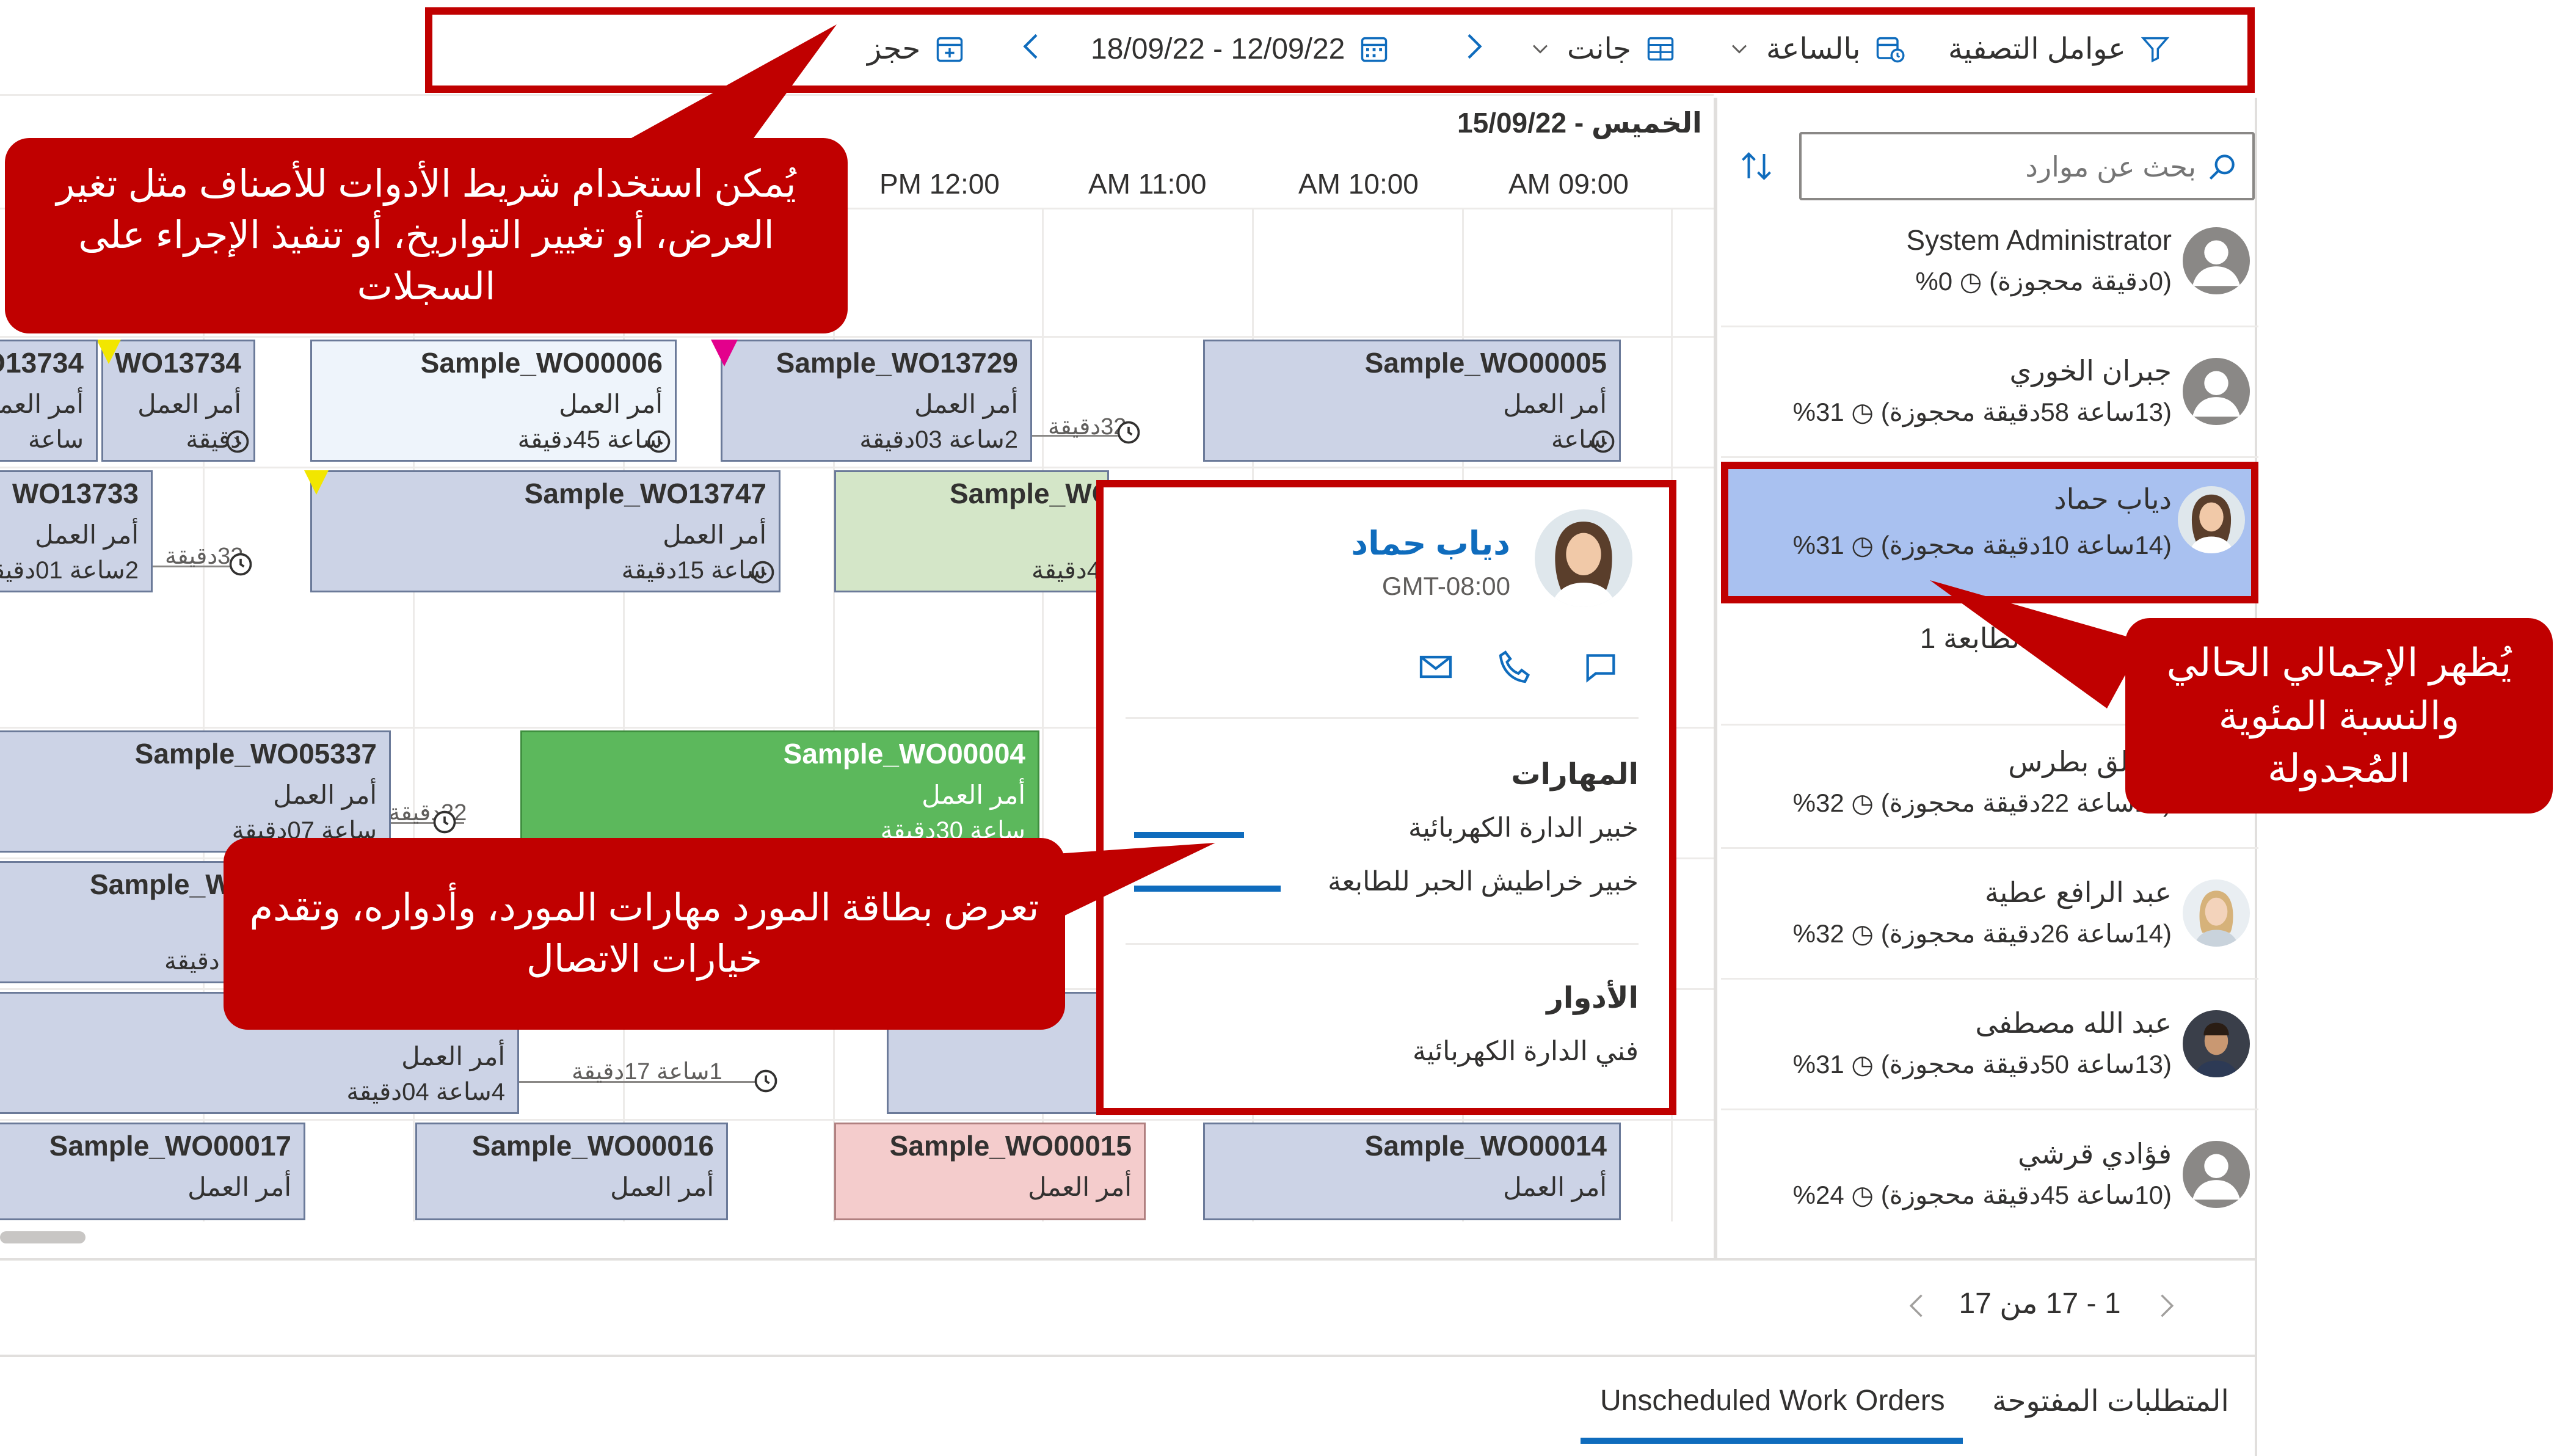  Describe the element at coordinates (1982, 412) in the screenshot. I see `resource-stats: (13ساعة 58دقيقة محجوزة) ◷ 31%` at that location.